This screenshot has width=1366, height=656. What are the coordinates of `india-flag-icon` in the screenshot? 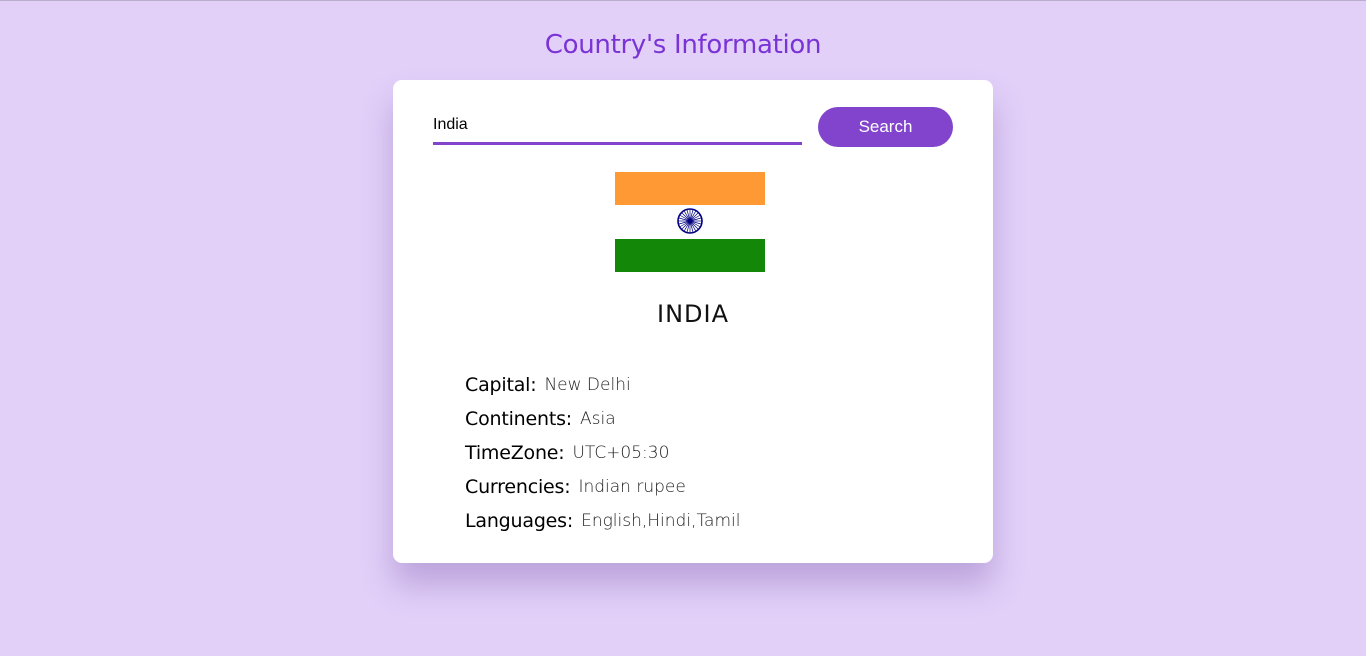 It's located at (690, 222).